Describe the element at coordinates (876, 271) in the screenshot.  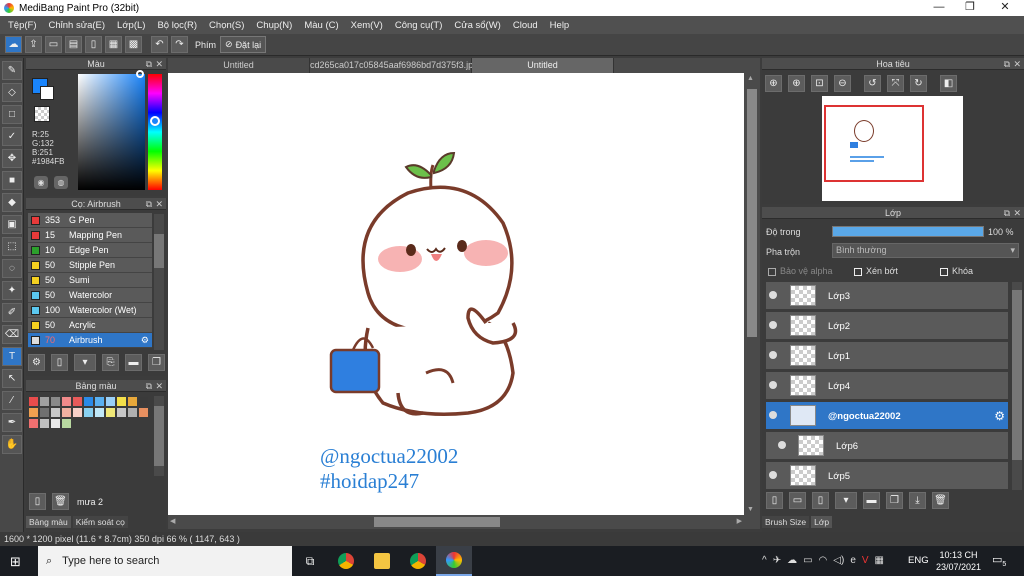
I see `clip-checkbox: Xén bớt` at that location.